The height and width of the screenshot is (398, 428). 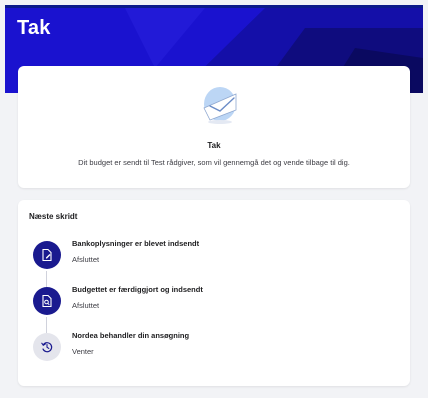 I want to click on step-status: Venter, so click(x=83, y=351).